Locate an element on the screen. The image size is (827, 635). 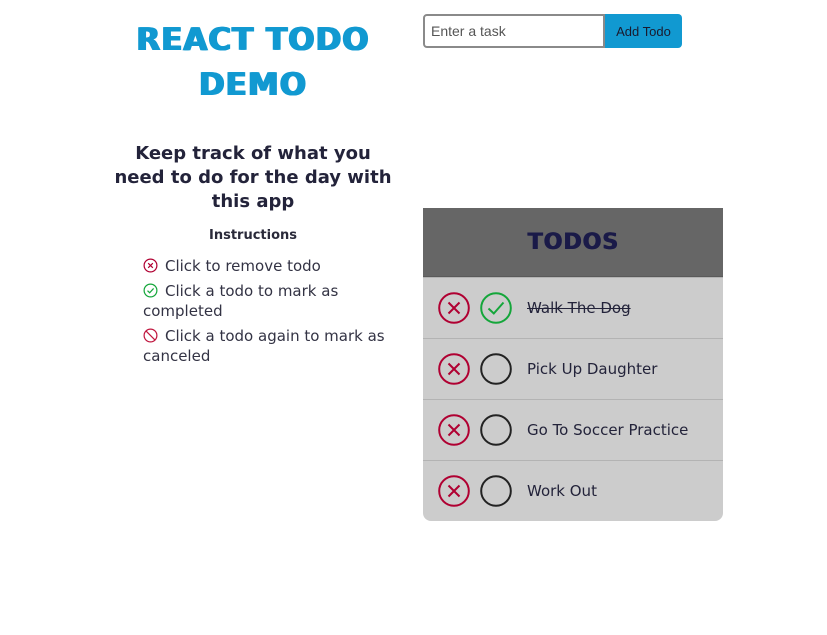
todos-header: TODOS is located at coordinates (573, 242).